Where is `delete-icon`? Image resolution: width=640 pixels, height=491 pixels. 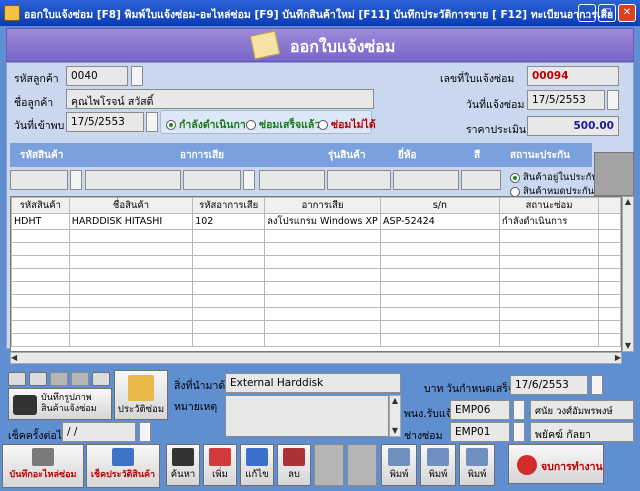
delete-icon is located at coordinates (294, 457).